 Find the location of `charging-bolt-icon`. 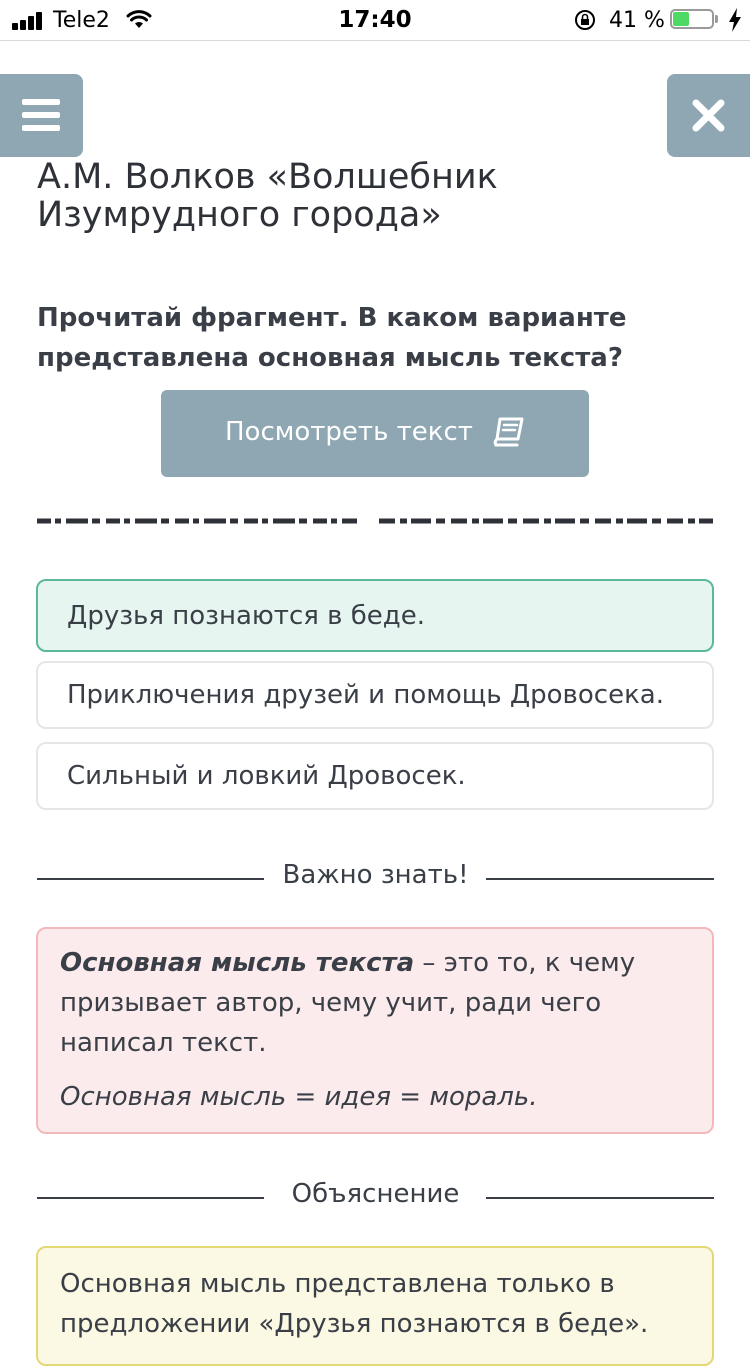

charging-bolt-icon is located at coordinates (735, 20).